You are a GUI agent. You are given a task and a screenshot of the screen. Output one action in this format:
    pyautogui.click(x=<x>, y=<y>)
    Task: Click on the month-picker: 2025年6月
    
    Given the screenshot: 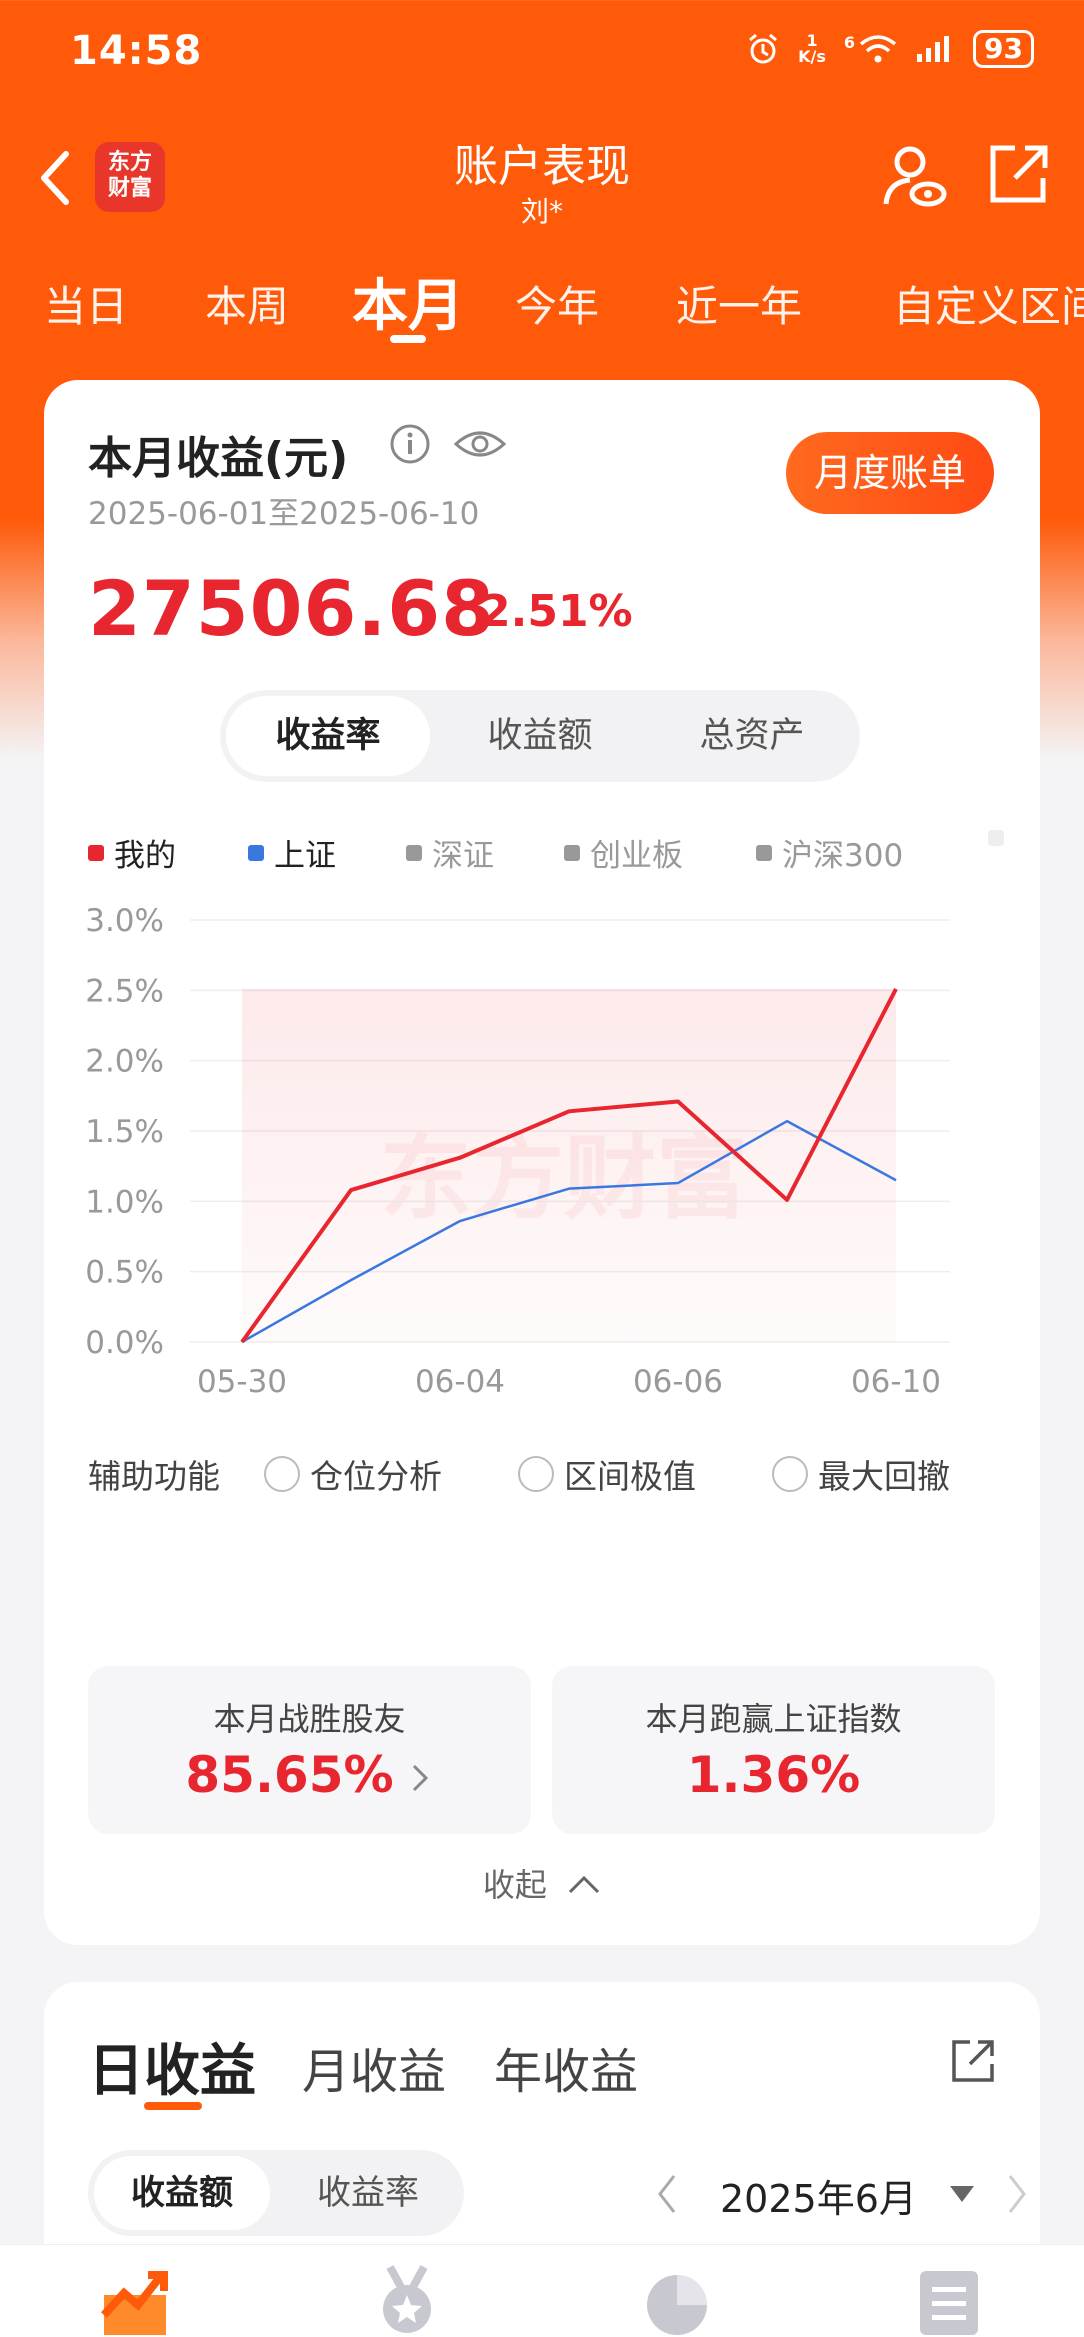 What is the action you would take?
    pyautogui.click(x=815, y=2193)
    